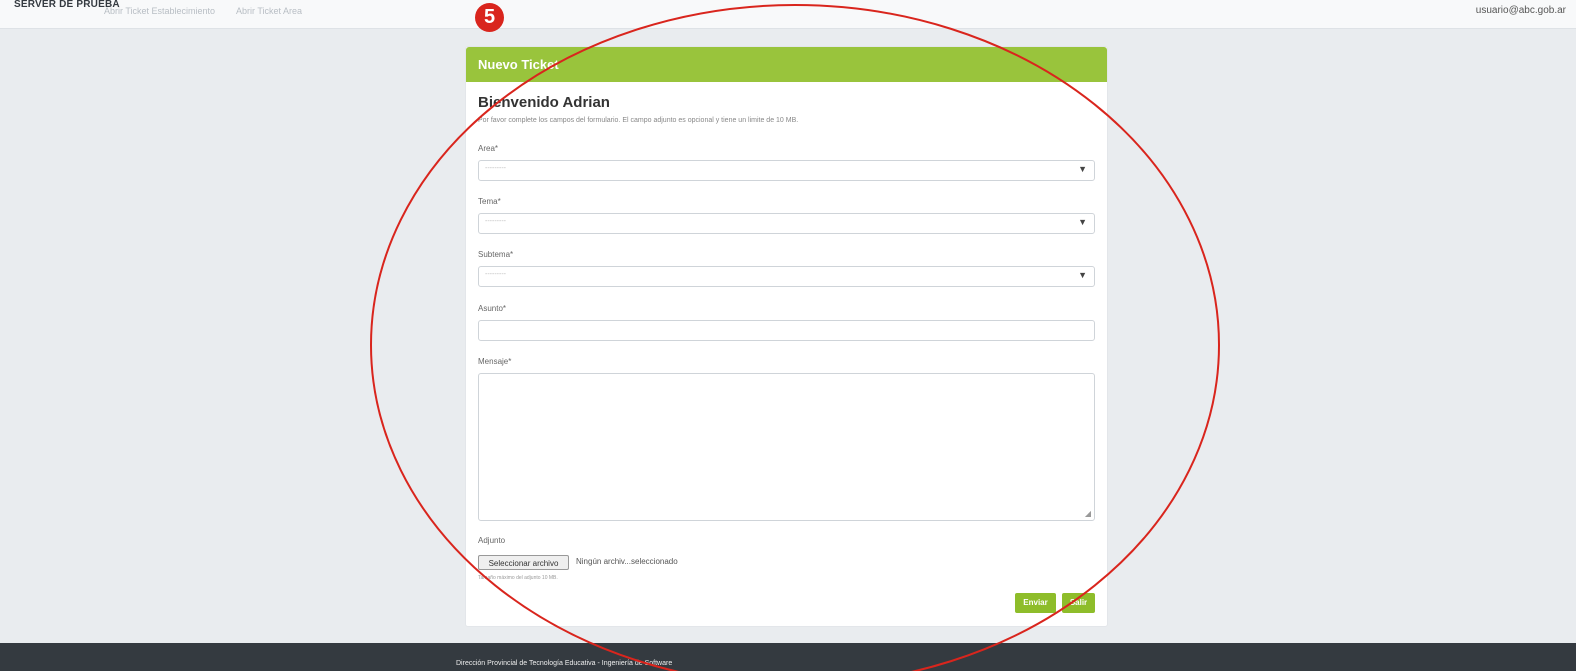  What do you see at coordinates (518, 578) in the screenshot?
I see `file-size-help: Tamaño máximo del adjunto 10 MB.` at bounding box center [518, 578].